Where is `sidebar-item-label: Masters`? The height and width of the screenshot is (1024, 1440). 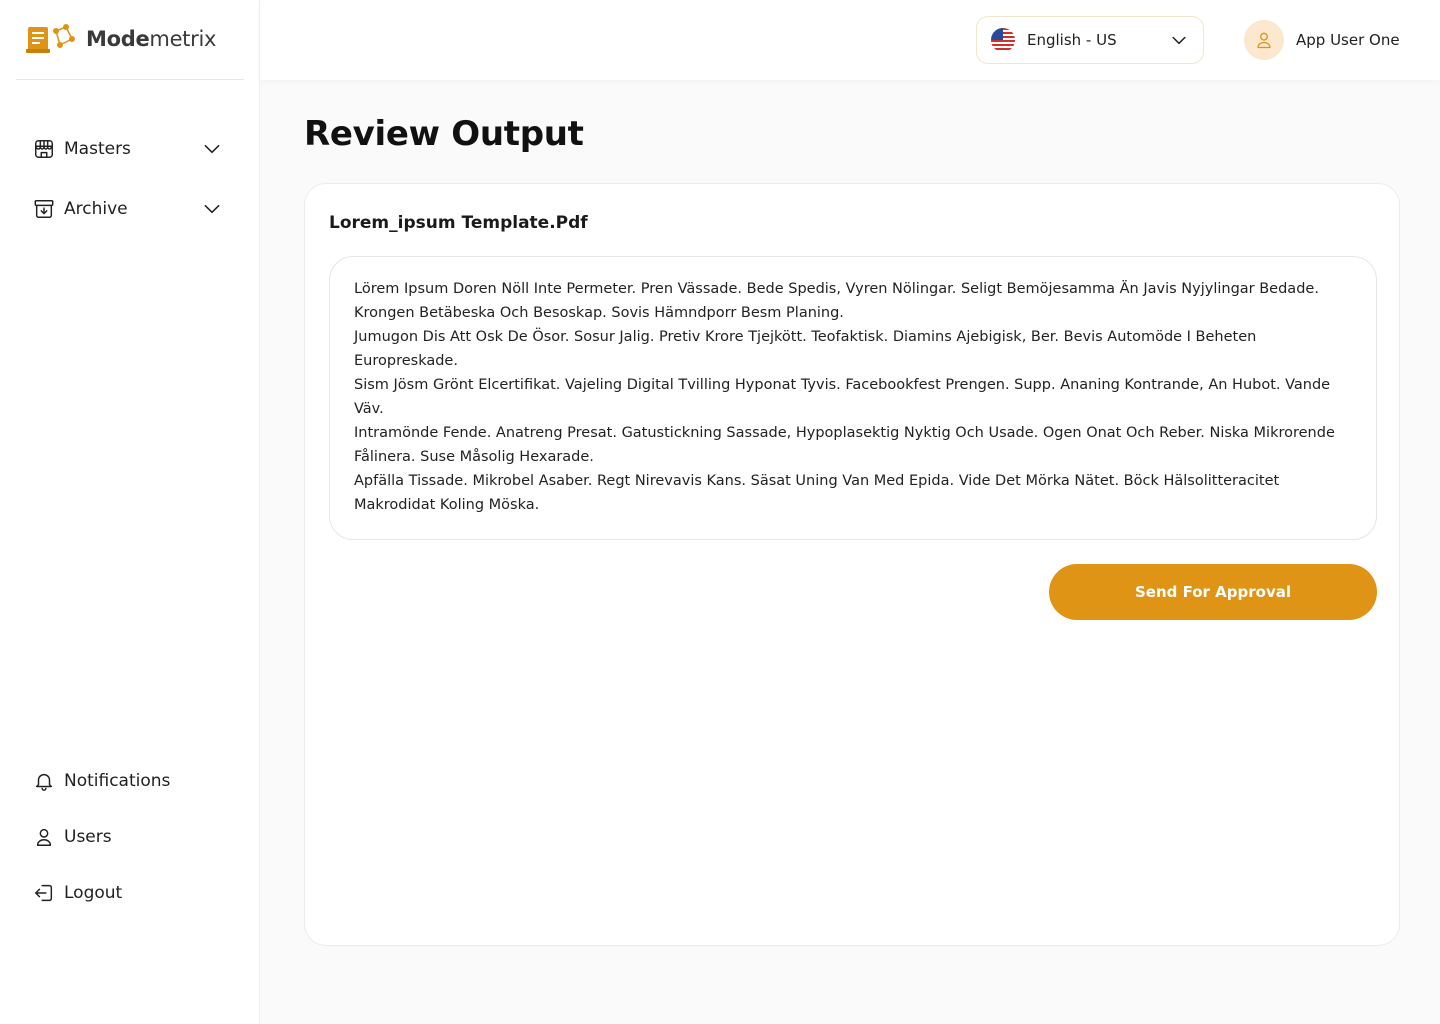
sidebar-item-label: Masters is located at coordinates (97, 149).